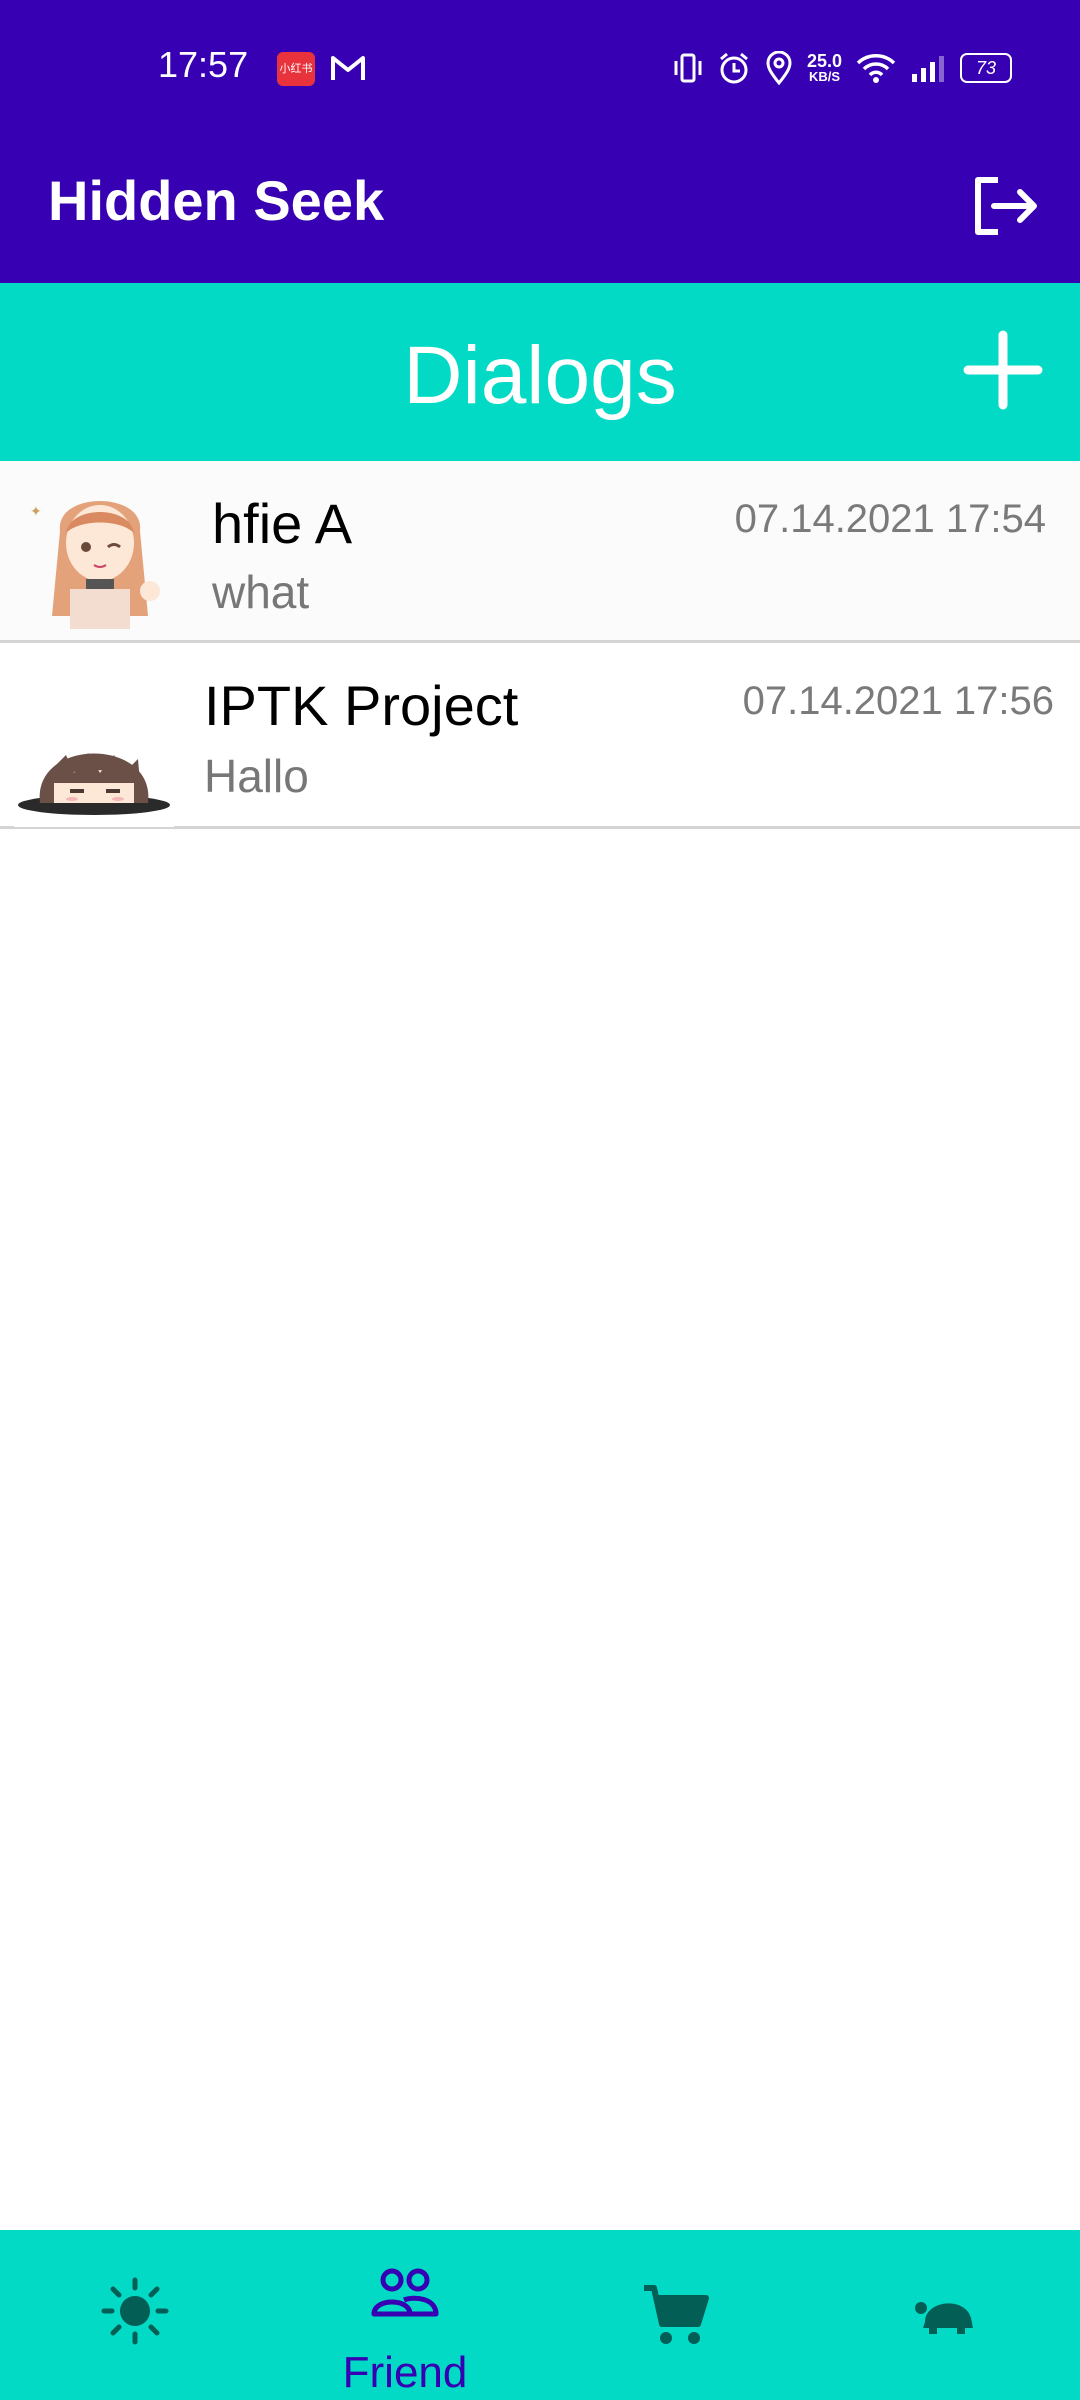  I want to click on logout-icon, so click(1004, 206).